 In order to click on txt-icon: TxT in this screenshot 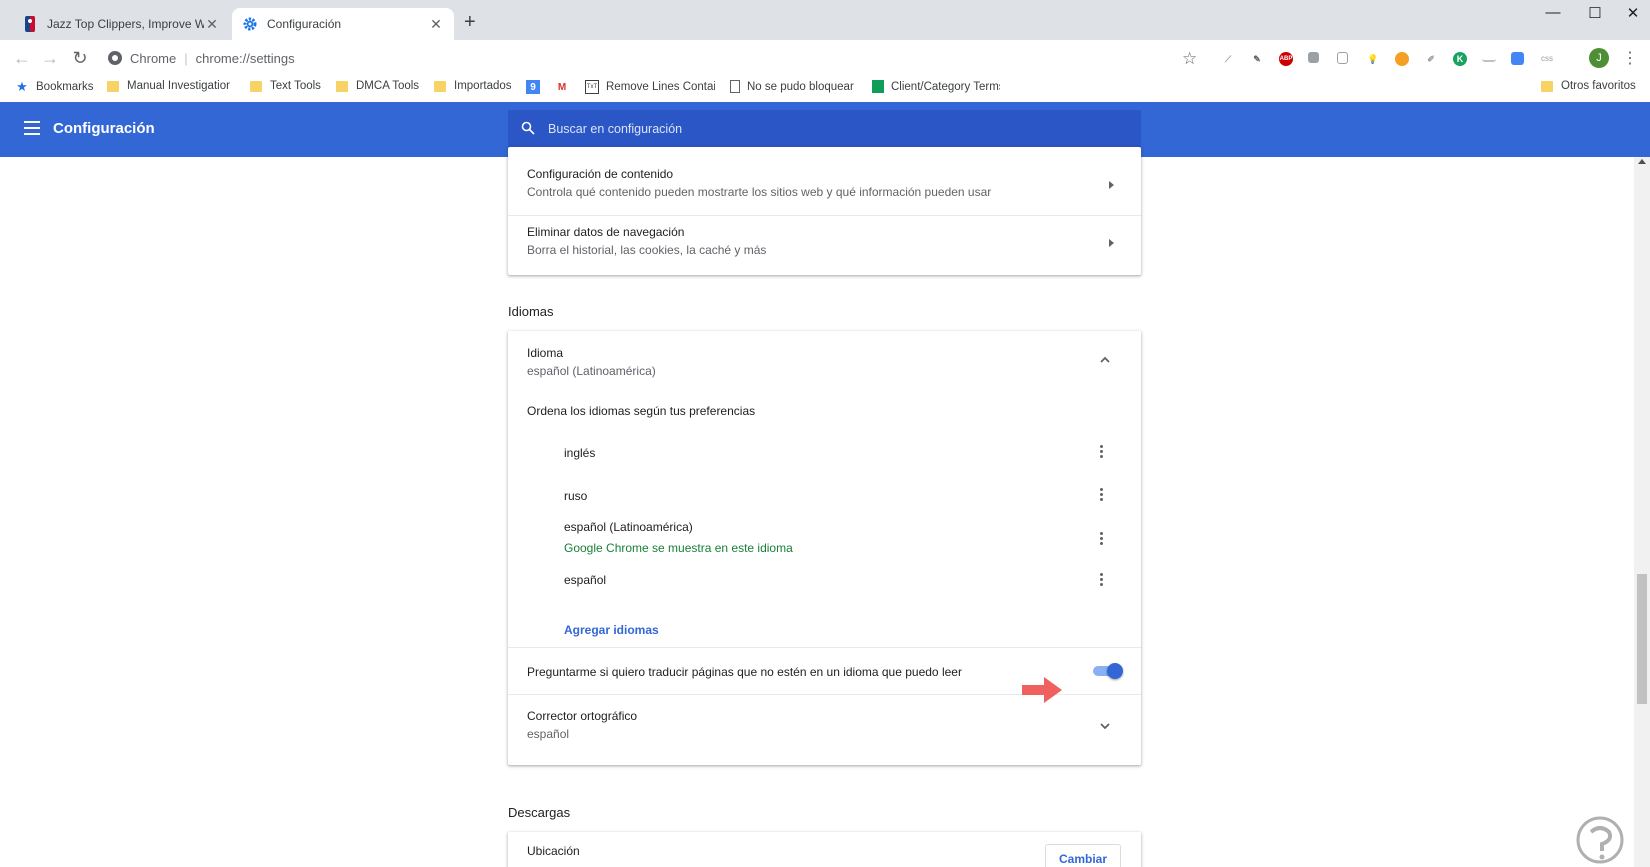, I will do `click(592, 87)`.